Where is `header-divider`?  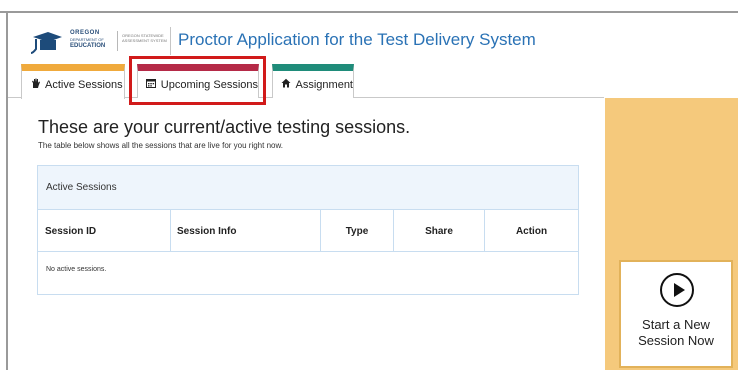 header-divider is located at coordinates (170, 41).